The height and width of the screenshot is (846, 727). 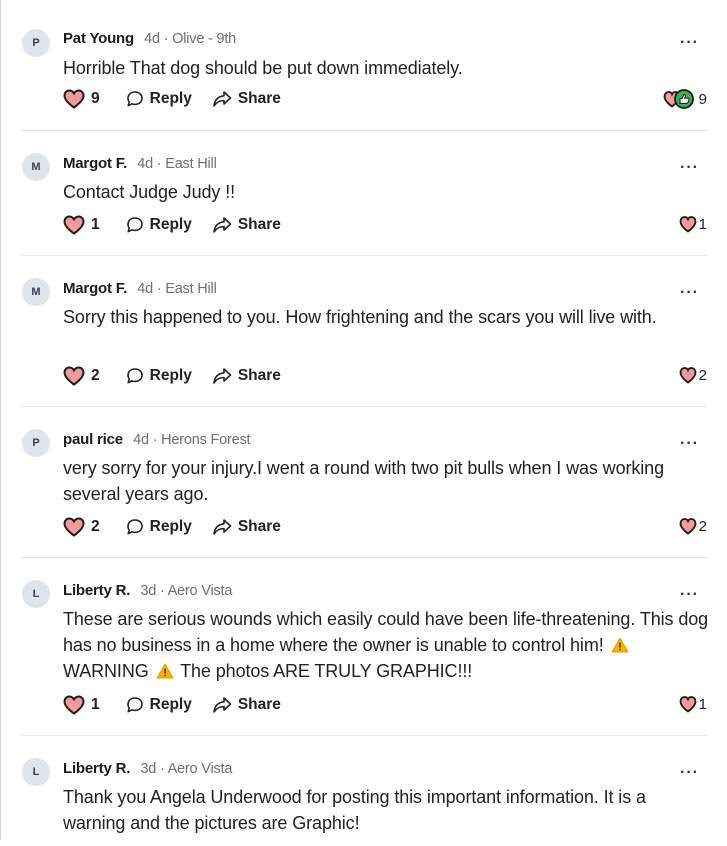 I want to click on comment-header: Pat Young 4d · Olive - 9th, so click(x=149, y=39).